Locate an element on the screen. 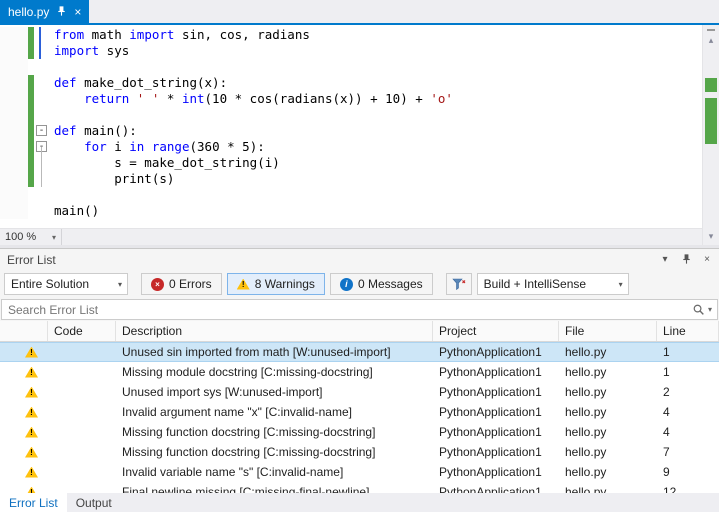 Image resolution: width=719 pixels, height=512 pixels. messages-filter-button: i 0 Messages is located at coordinates (381, 284).